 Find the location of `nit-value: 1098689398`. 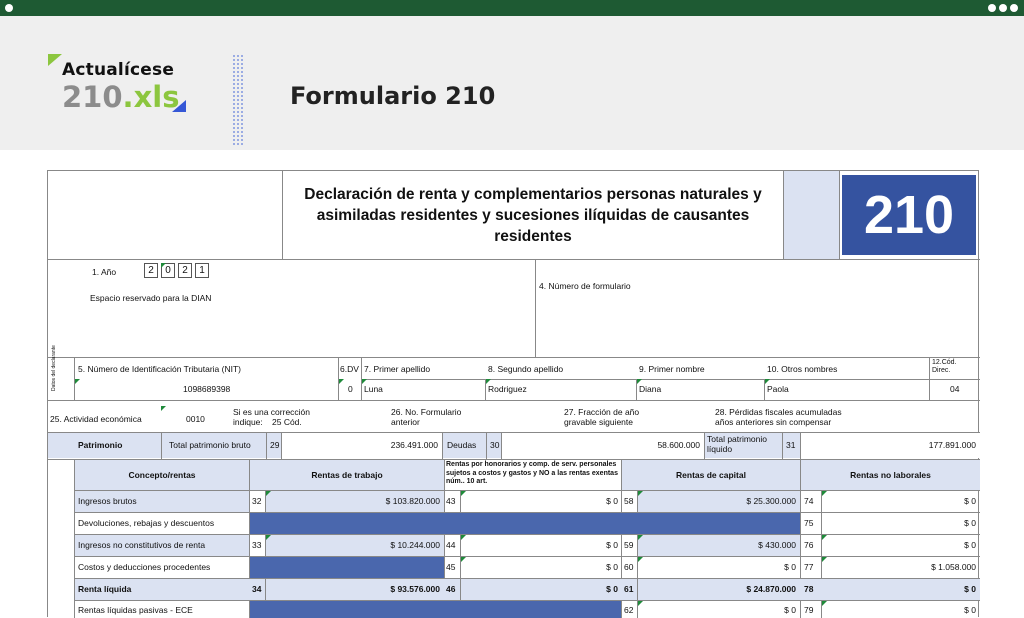

nit-value: 1098689398 is located at coordinates (206, 389).